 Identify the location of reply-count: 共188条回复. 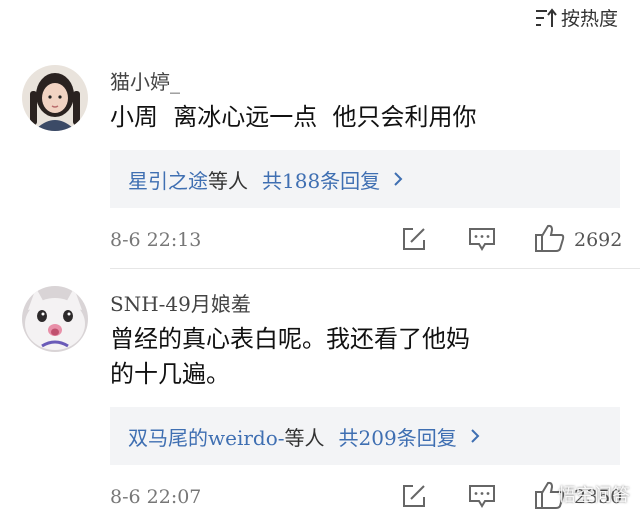
(321, 180).